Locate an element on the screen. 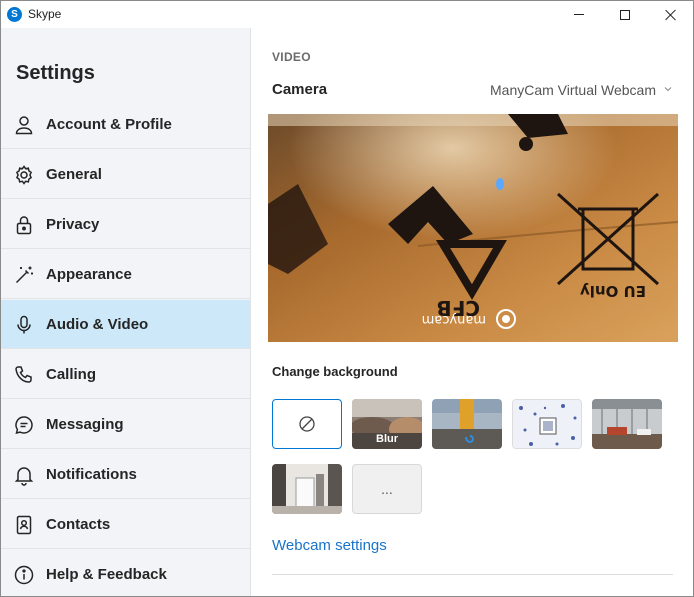 The height and width of the screenshot is (597, 694). section-divider is located at coordinates (472, 574).